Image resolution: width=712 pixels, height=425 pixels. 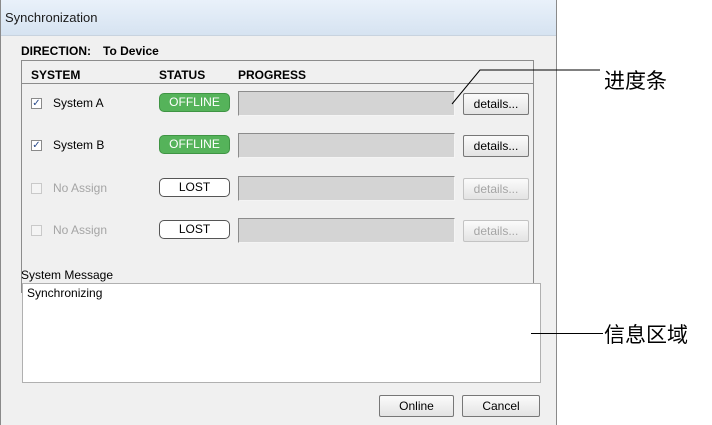 What do you see at coordinates (416, 406) in the screenshot?
I see `online-button: Online` at bounding box center [416, 406].